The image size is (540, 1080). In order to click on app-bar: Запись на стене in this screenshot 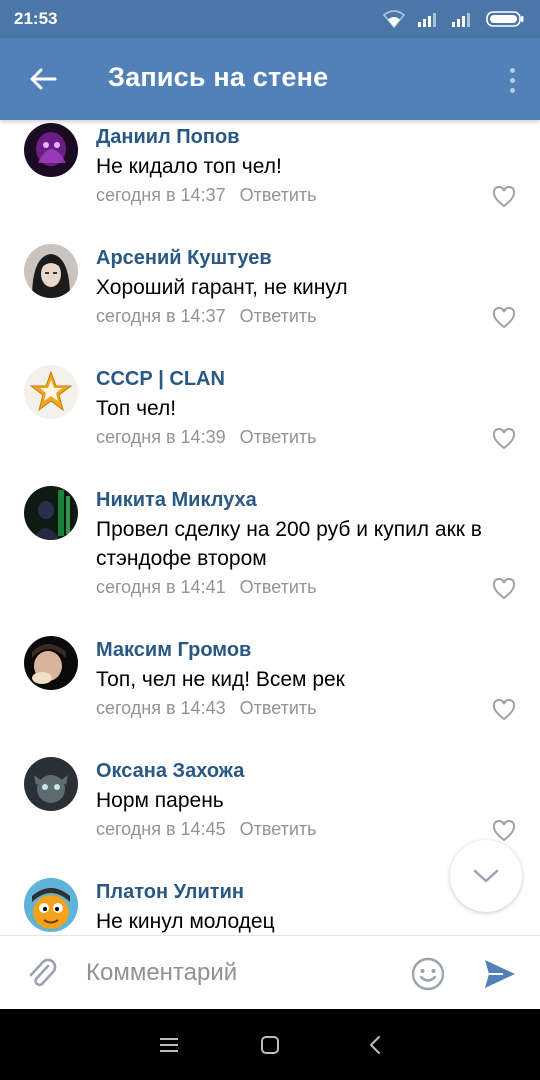, I will do `click(270, 79)`.